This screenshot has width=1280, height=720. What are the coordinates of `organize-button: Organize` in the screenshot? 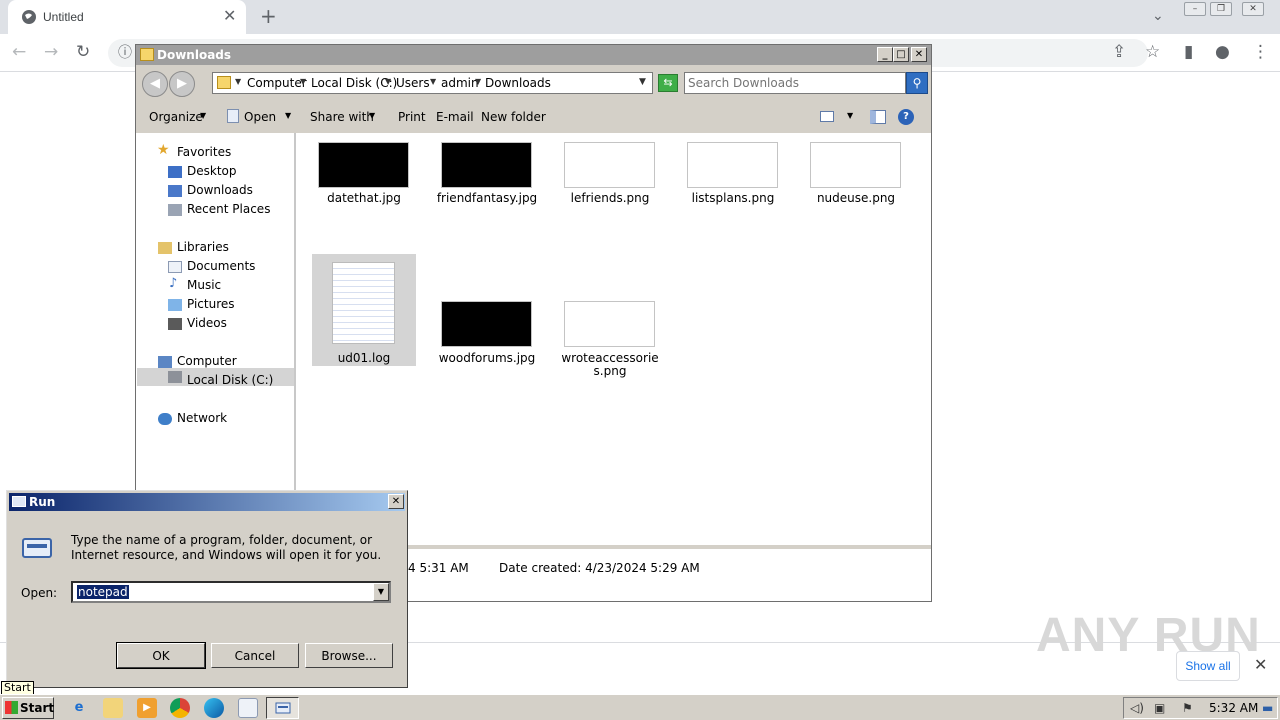 It's located at (176, 117).